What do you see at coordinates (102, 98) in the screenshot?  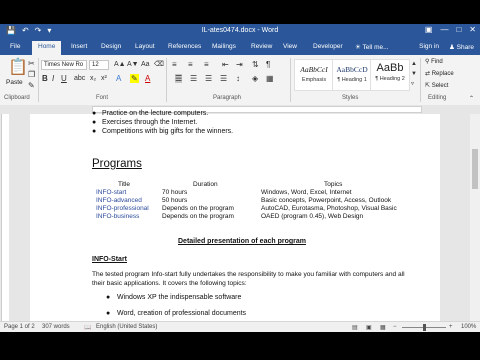 I see `font-group-label: Font` at bounding box center [102, 98].